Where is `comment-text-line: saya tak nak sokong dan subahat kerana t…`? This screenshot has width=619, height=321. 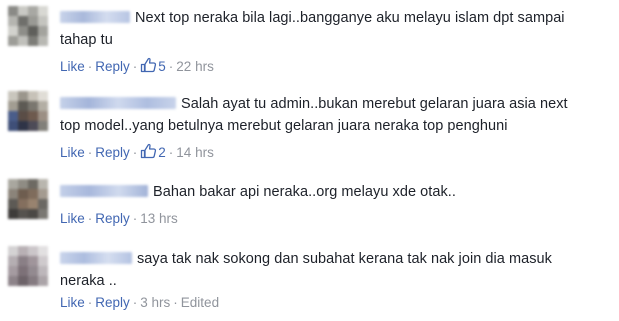 comment-text-line: saya tak nak sokong dan subahat kerana t… is located at coordinates (335, 259).